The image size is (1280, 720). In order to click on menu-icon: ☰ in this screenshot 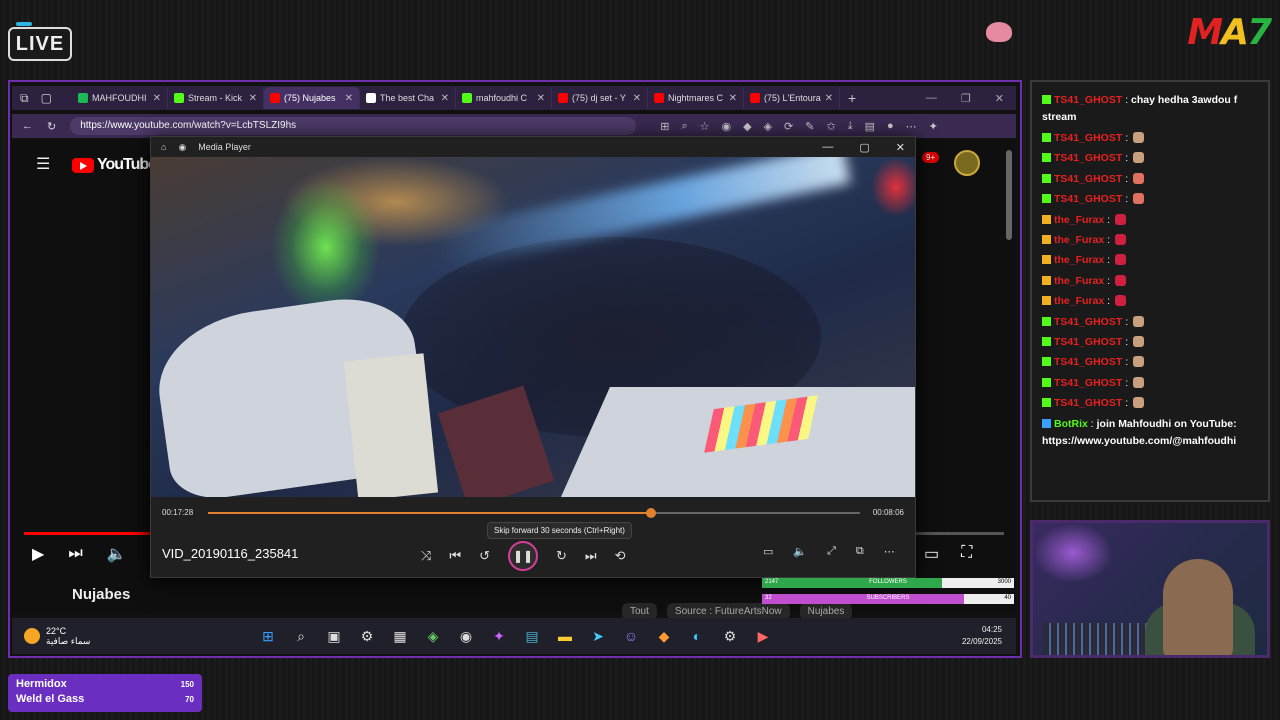, I will do `click(43, 164)`.